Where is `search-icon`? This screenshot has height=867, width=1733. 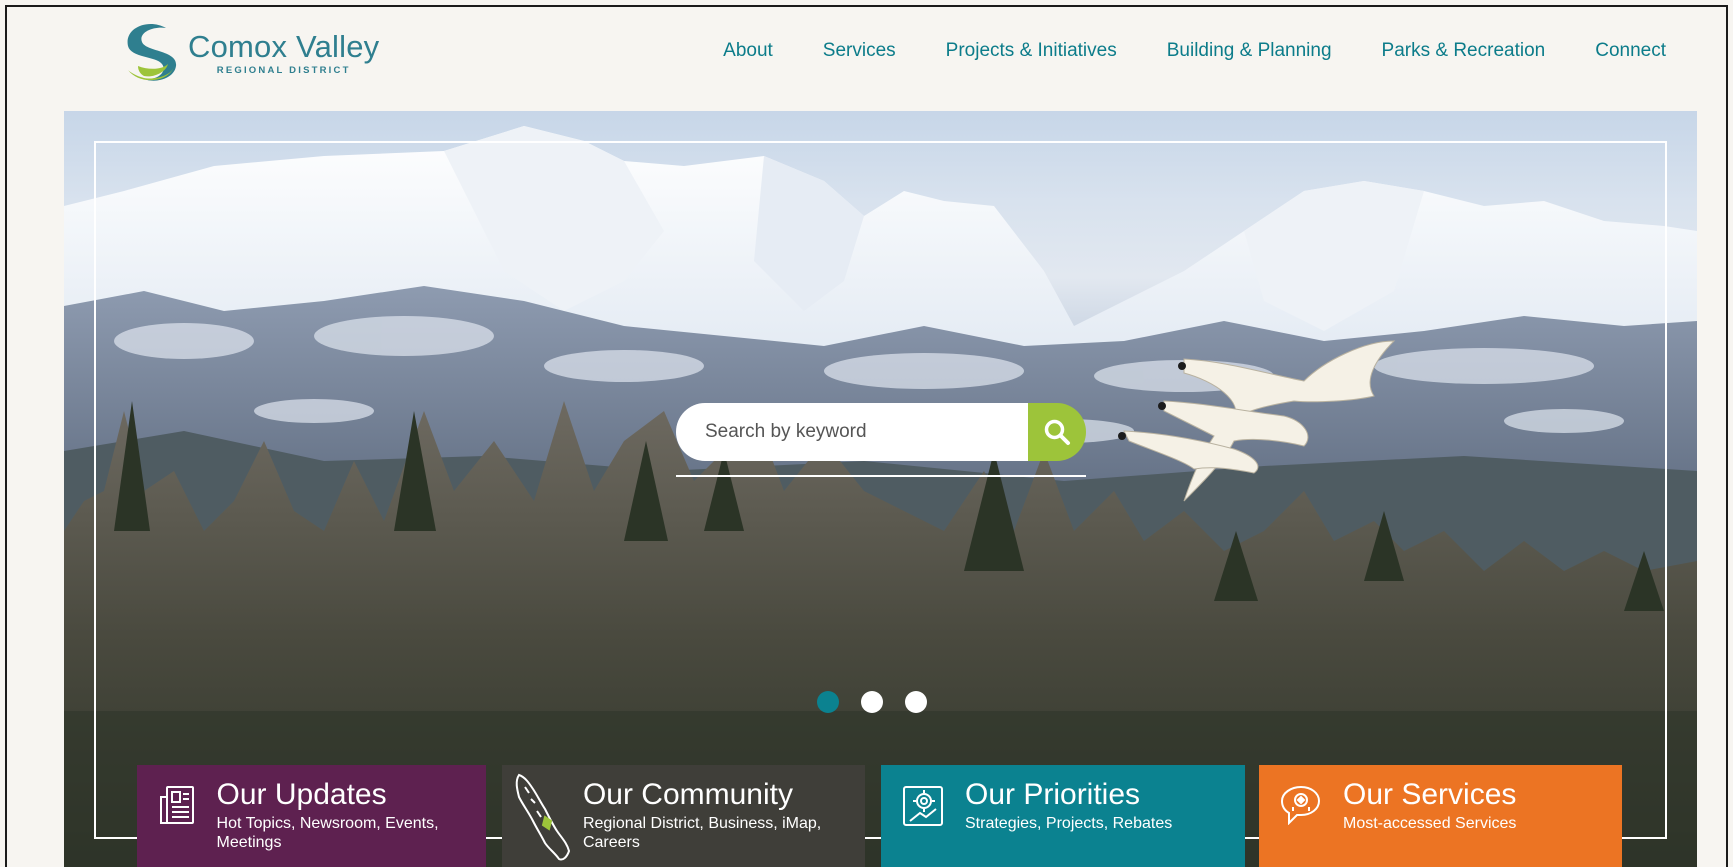
search-icon is located at coordinates (1057, 432).